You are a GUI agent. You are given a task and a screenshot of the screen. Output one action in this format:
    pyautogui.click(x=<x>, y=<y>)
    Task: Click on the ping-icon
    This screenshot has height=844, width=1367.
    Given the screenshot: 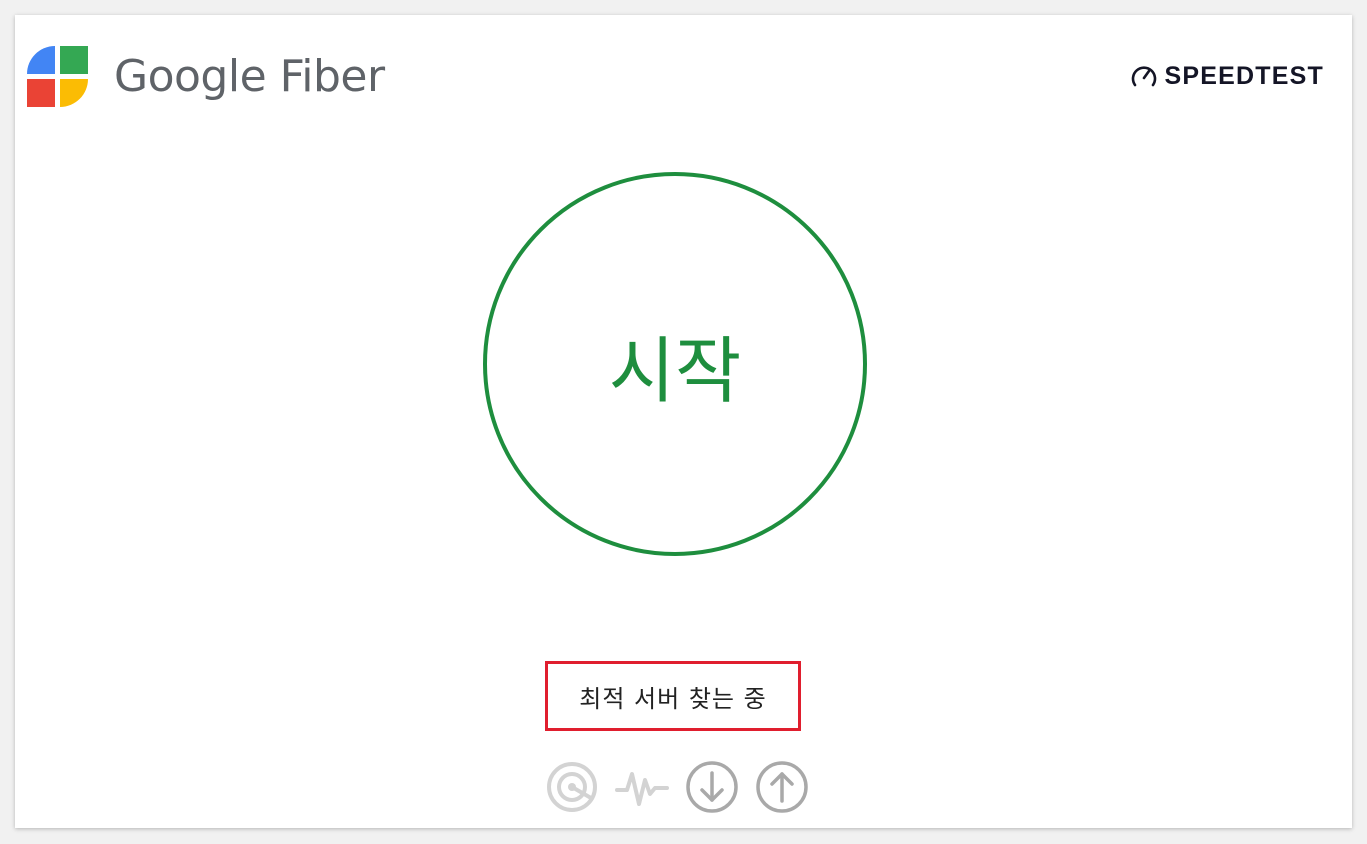 What is the action you would take?
    pyautogui.click(x=572, y=787)
    